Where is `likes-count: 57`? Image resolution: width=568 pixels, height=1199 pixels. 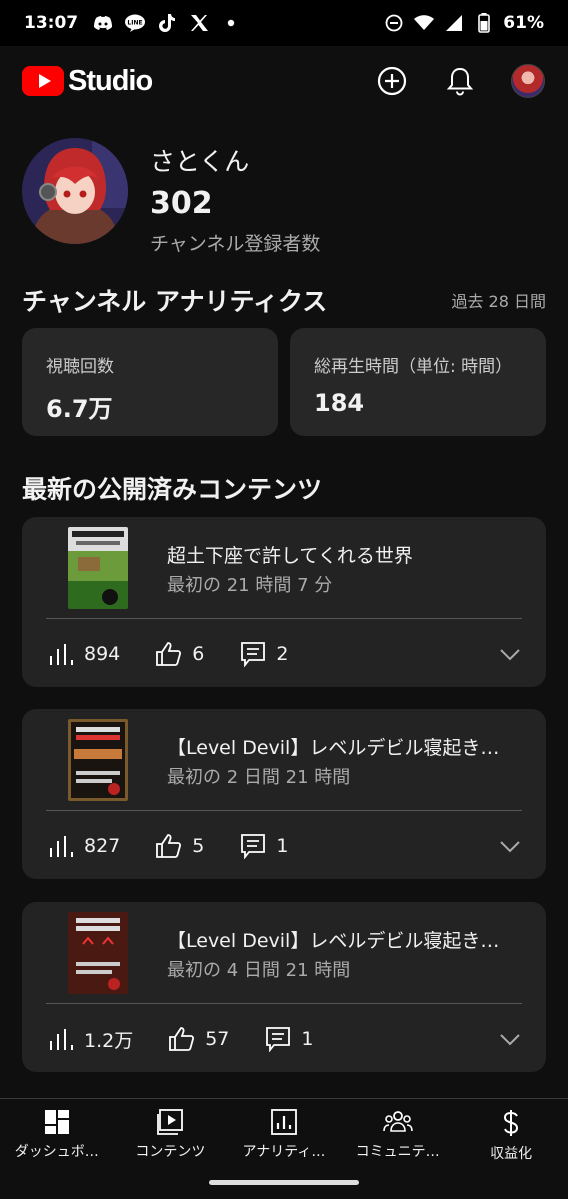
likes-count: 57 is located at coordinates (217, 1039).